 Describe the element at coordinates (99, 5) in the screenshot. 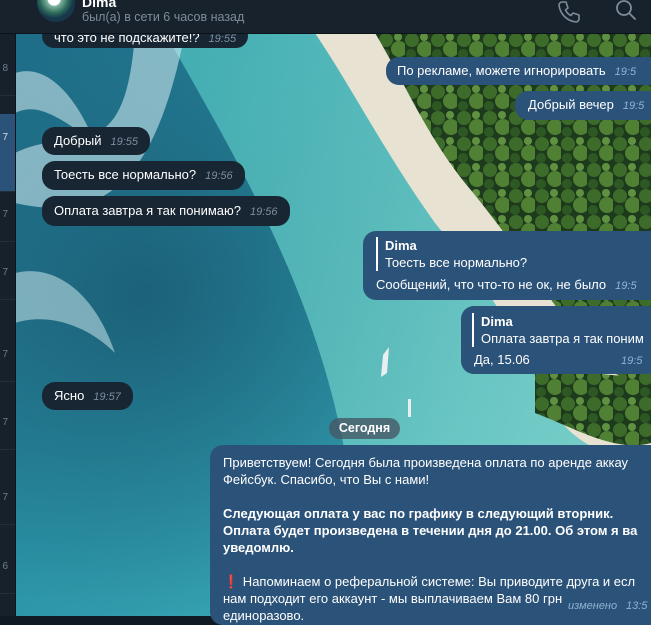

I see `chat-title: Dima` at that location.